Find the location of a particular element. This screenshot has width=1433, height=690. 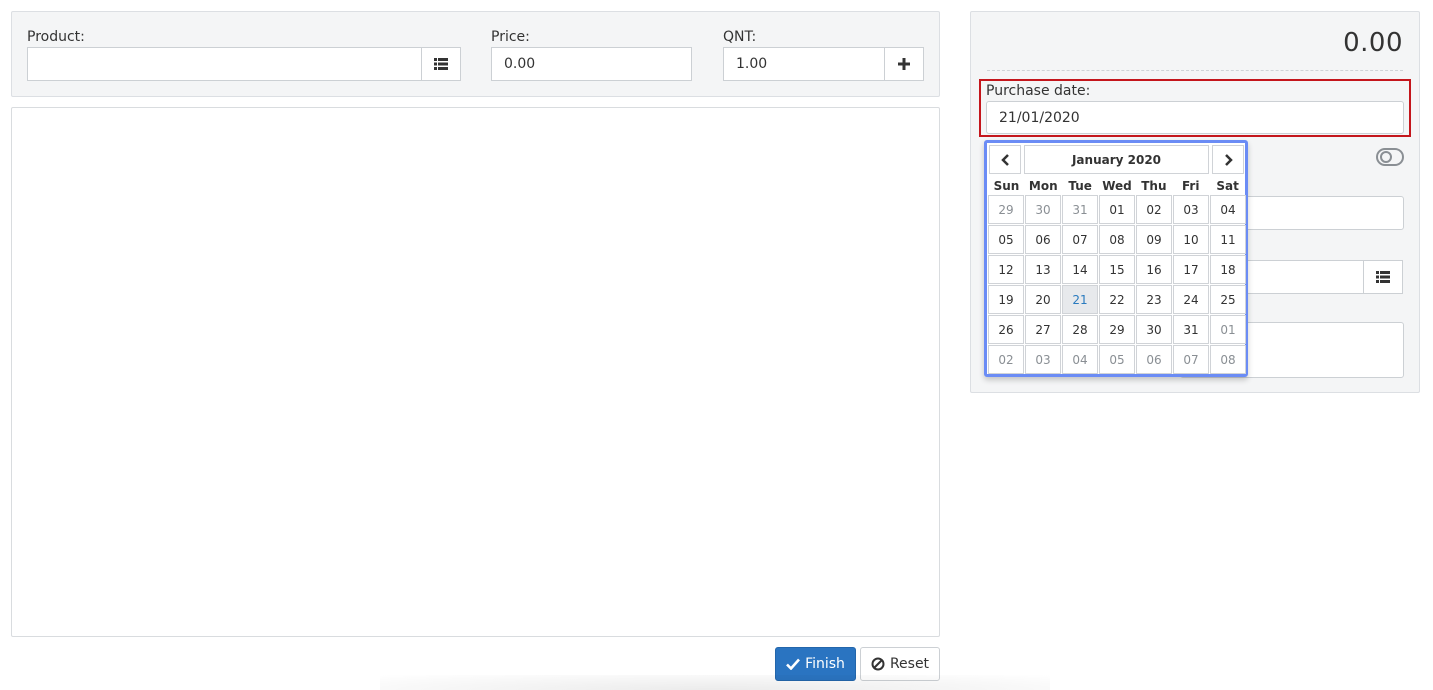

finish-label: Finish is located at coordinates (825, 664).